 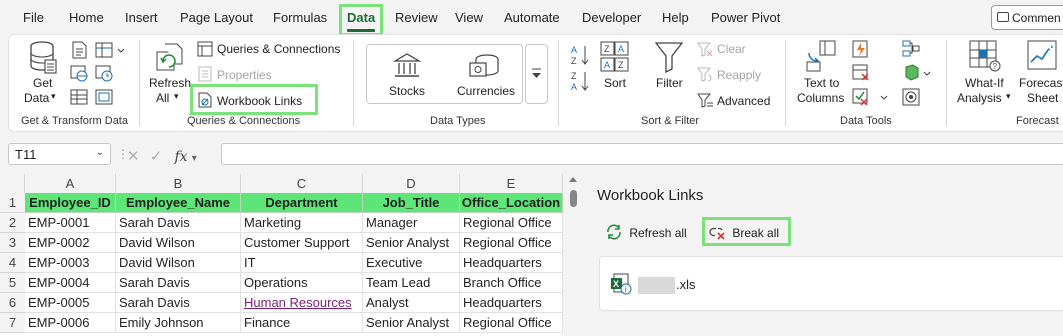 What do you see at coordinates (407, 91) in the screenshot?
I see `stocks-label: Stocks` at bounding box center [407, 91].